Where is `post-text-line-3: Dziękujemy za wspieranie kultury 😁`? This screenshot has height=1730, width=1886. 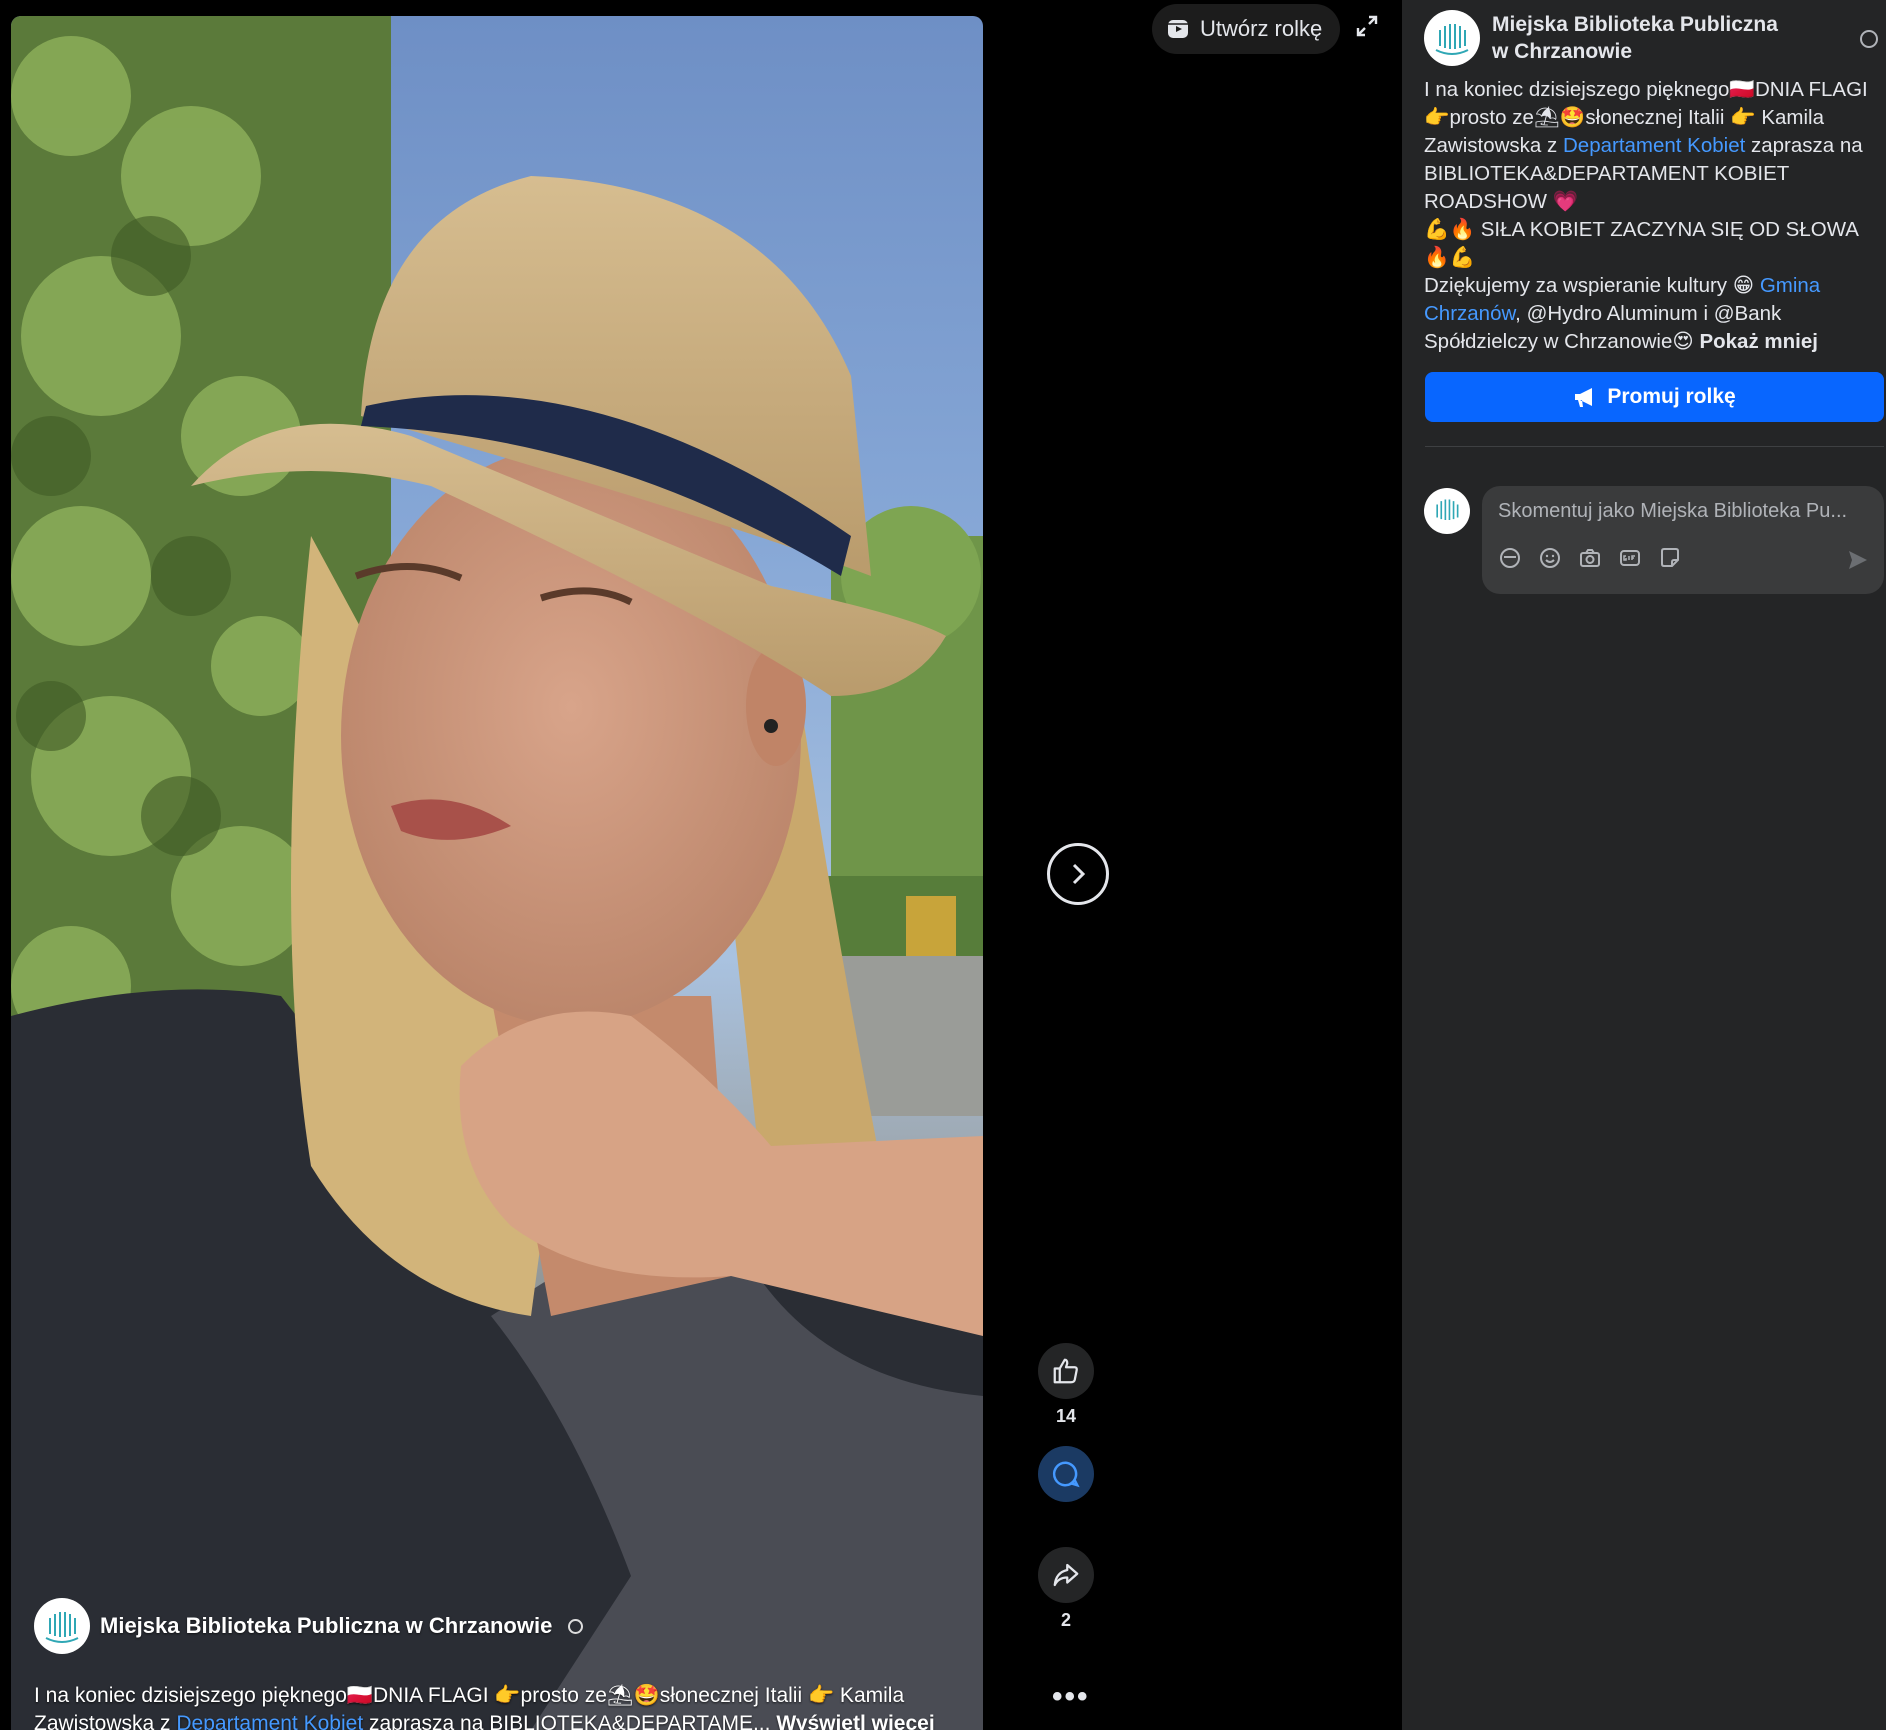 post-text-line-3: Dziękujemy za wspieranie kultury 😁 is located at coordinates (1592, 285).